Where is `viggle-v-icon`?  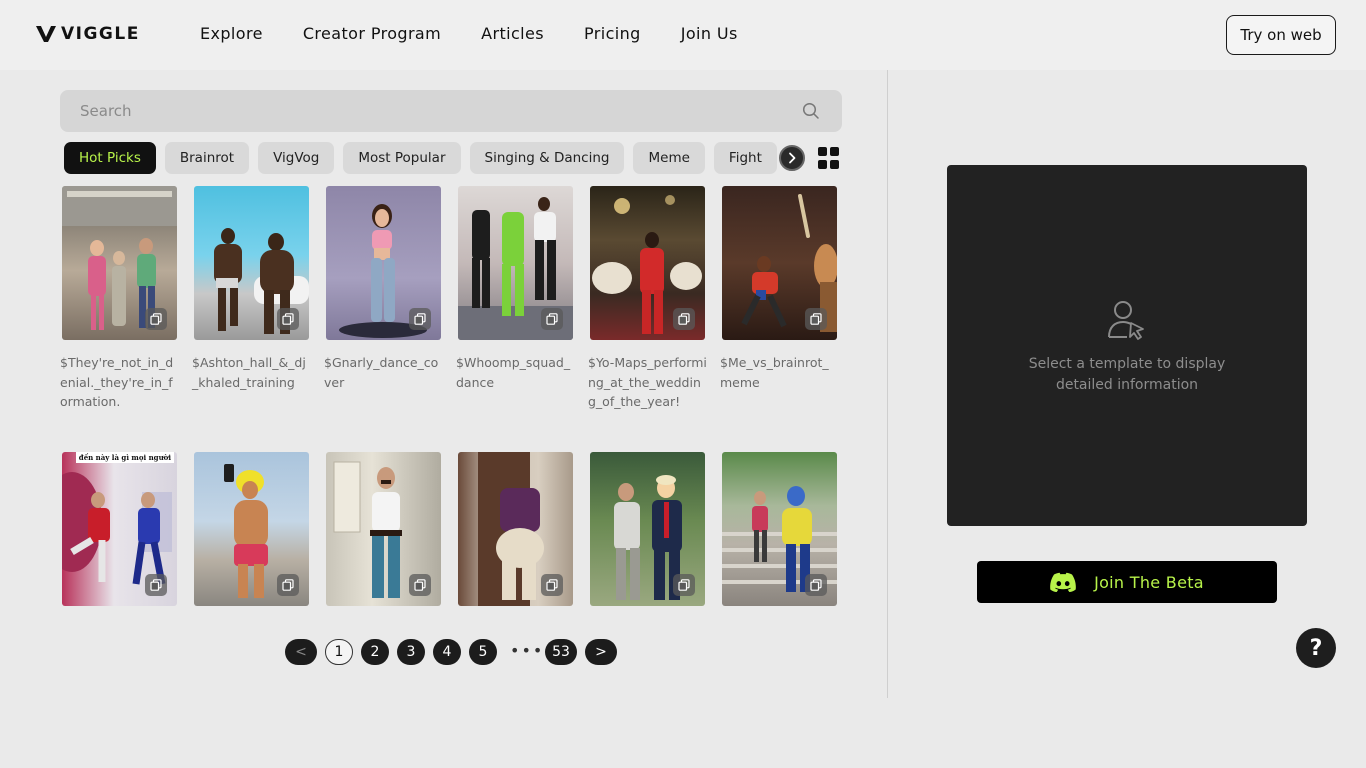
viggle-v-icon is located at coordinates (46, 33).